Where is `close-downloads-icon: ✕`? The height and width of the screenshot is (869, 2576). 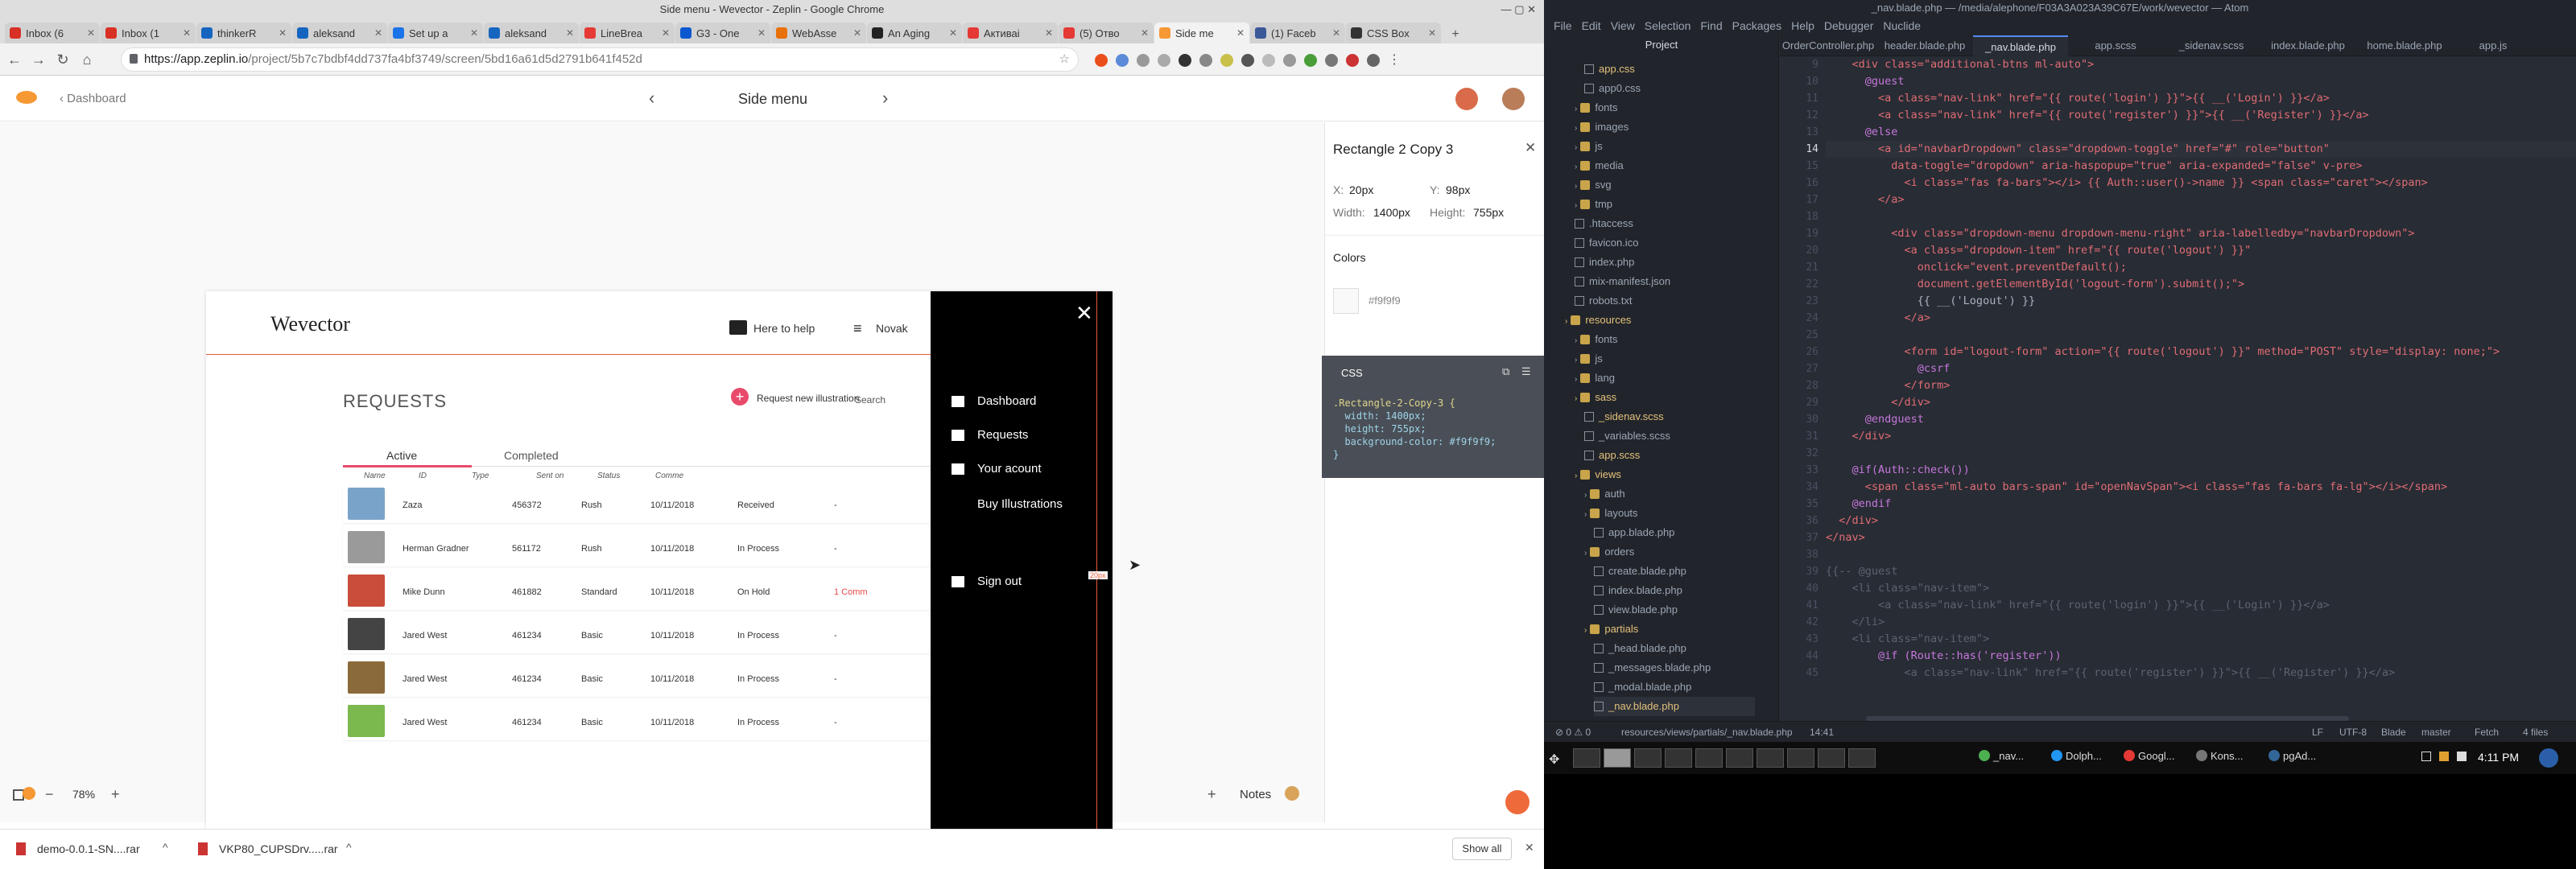 close-downloads-icon: ✕ is located at coordinates (1529, 848).